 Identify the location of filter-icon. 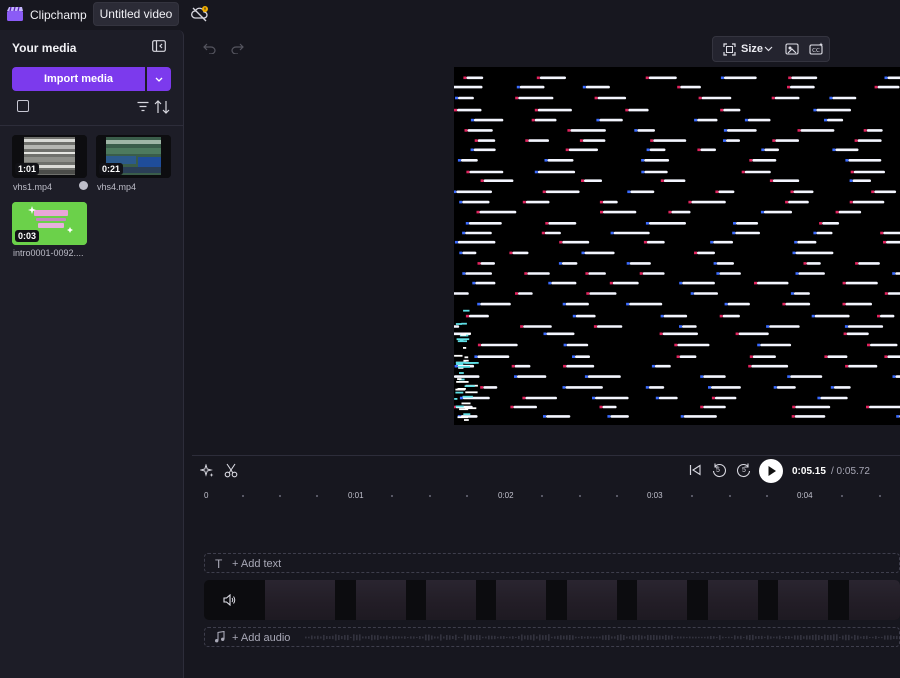
(143, 106).